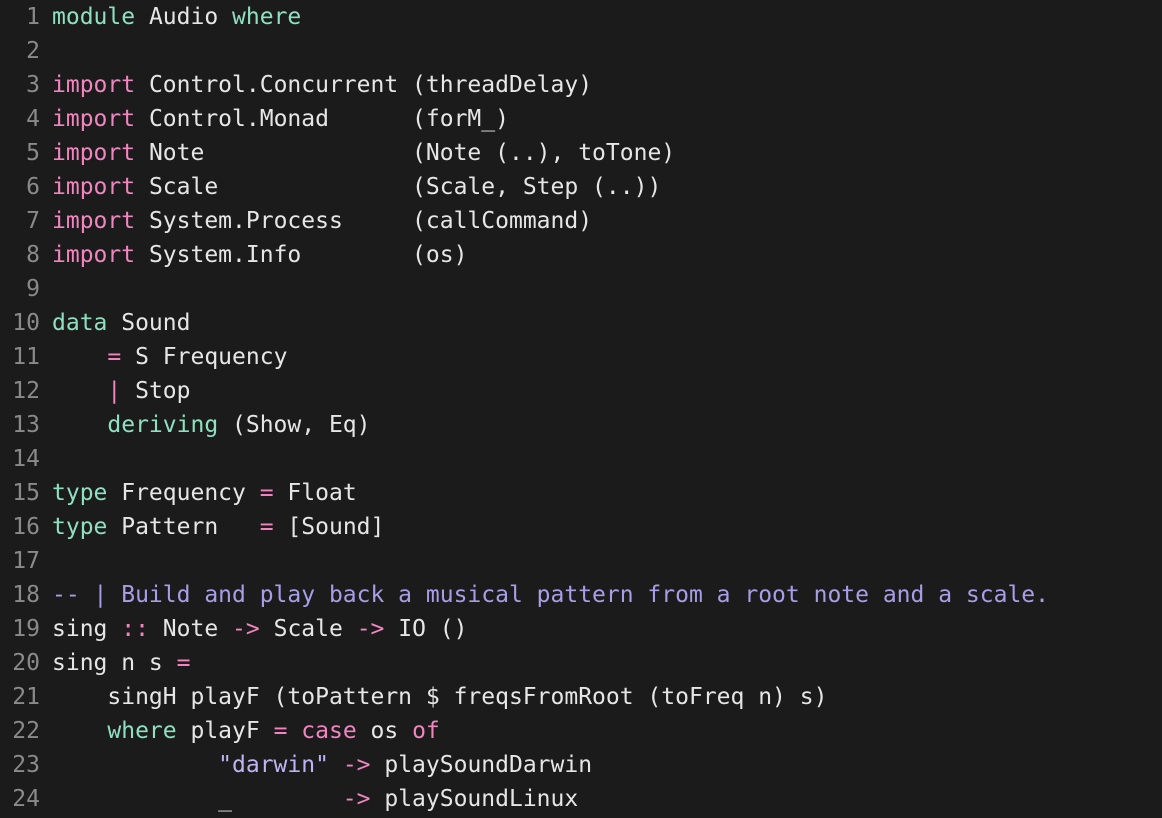  I want to click on line-number: 14, so click(26, 459).